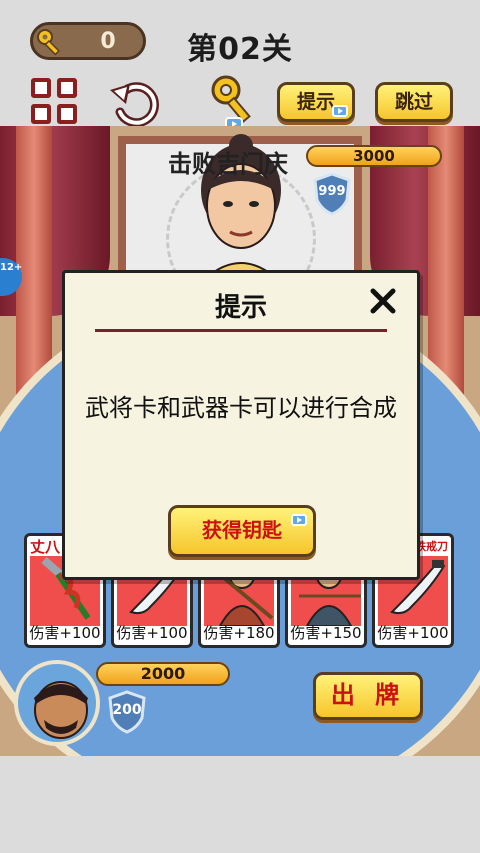  I want to click on enemy-name: 击败吉门庆, so click(228, 164).